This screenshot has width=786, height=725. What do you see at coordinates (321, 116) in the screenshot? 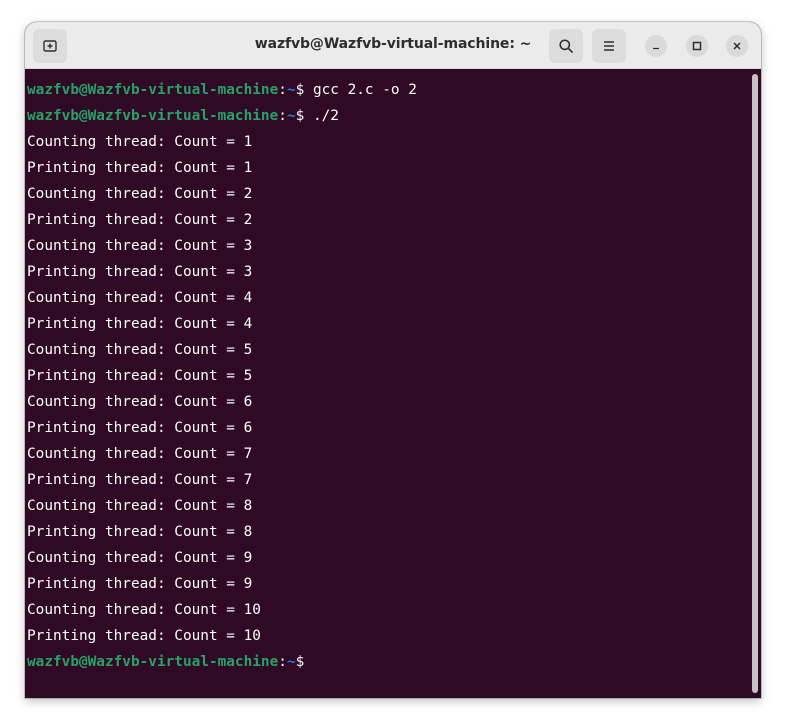
I see `command-text: ./2` at bounding box center [321, 116].